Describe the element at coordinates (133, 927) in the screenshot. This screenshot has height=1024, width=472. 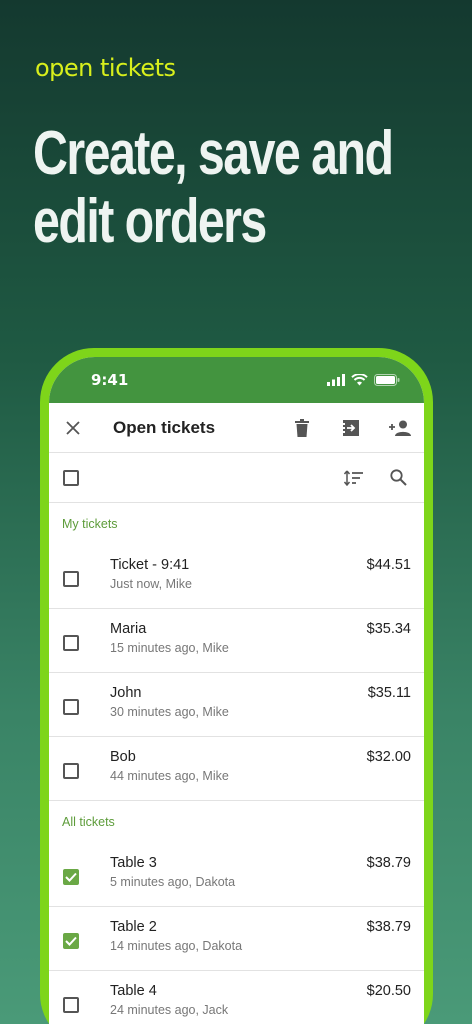
I see `ticket-name: Table 2` at that location.